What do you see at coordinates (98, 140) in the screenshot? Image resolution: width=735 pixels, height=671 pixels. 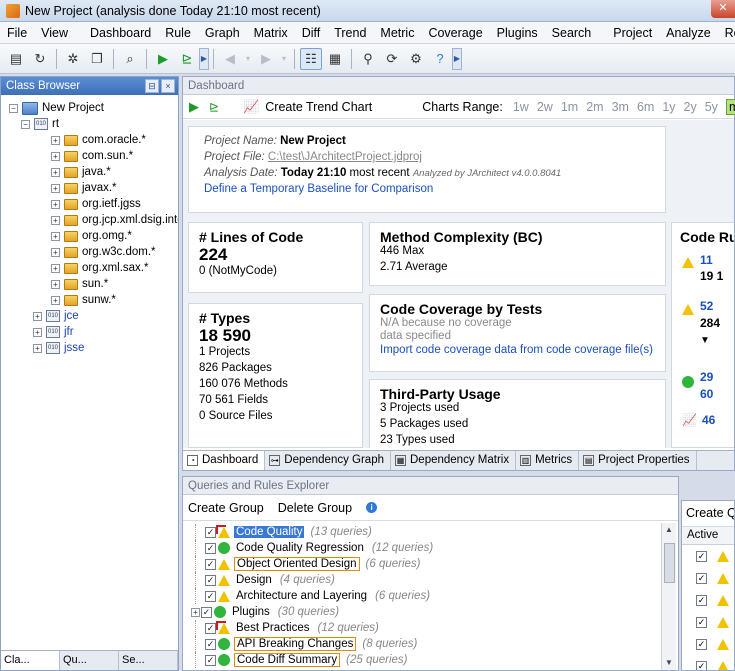 I see `tree-item-namespace: + com.oracle.*` at bounding box center [98, 140].